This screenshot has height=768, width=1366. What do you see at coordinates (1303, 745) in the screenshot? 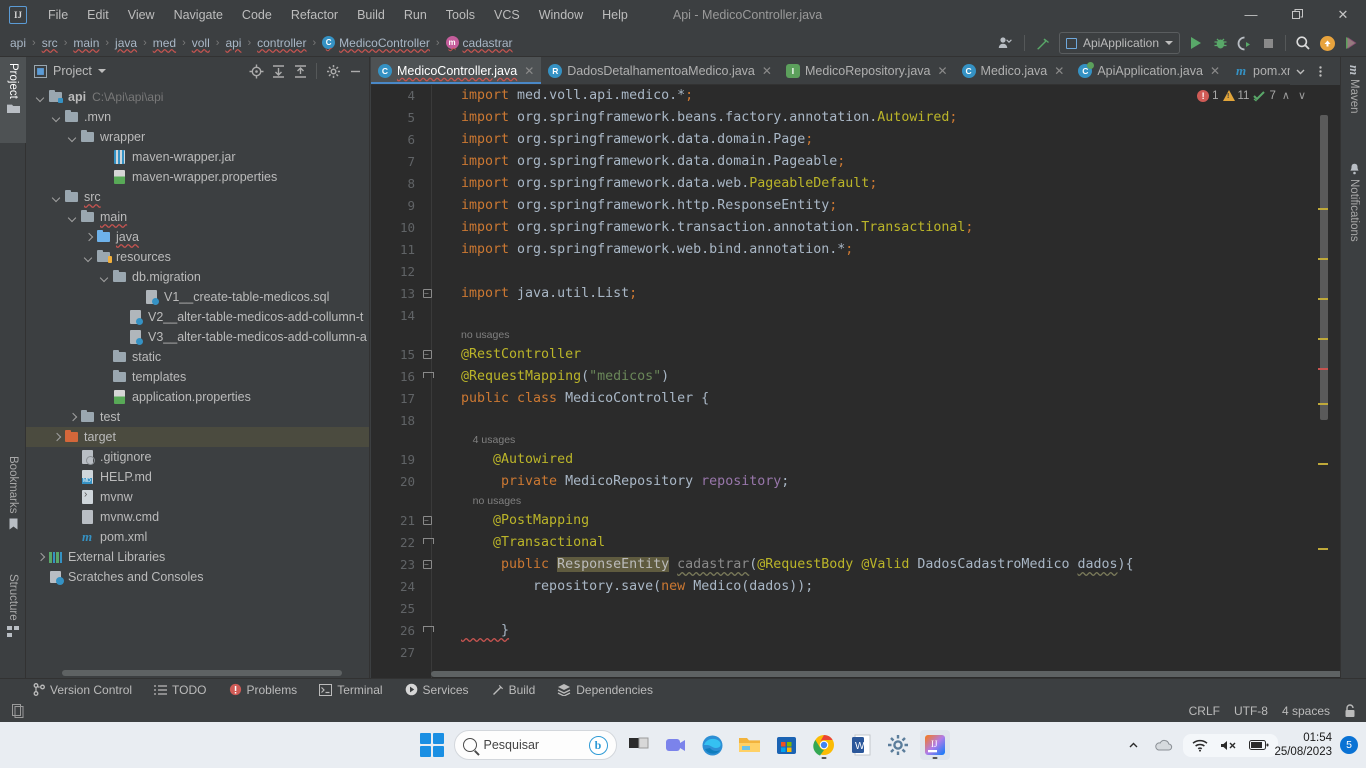
I see `taskbar-clock: 01:54 25/08/2023` at bounding box center [1303, 745].